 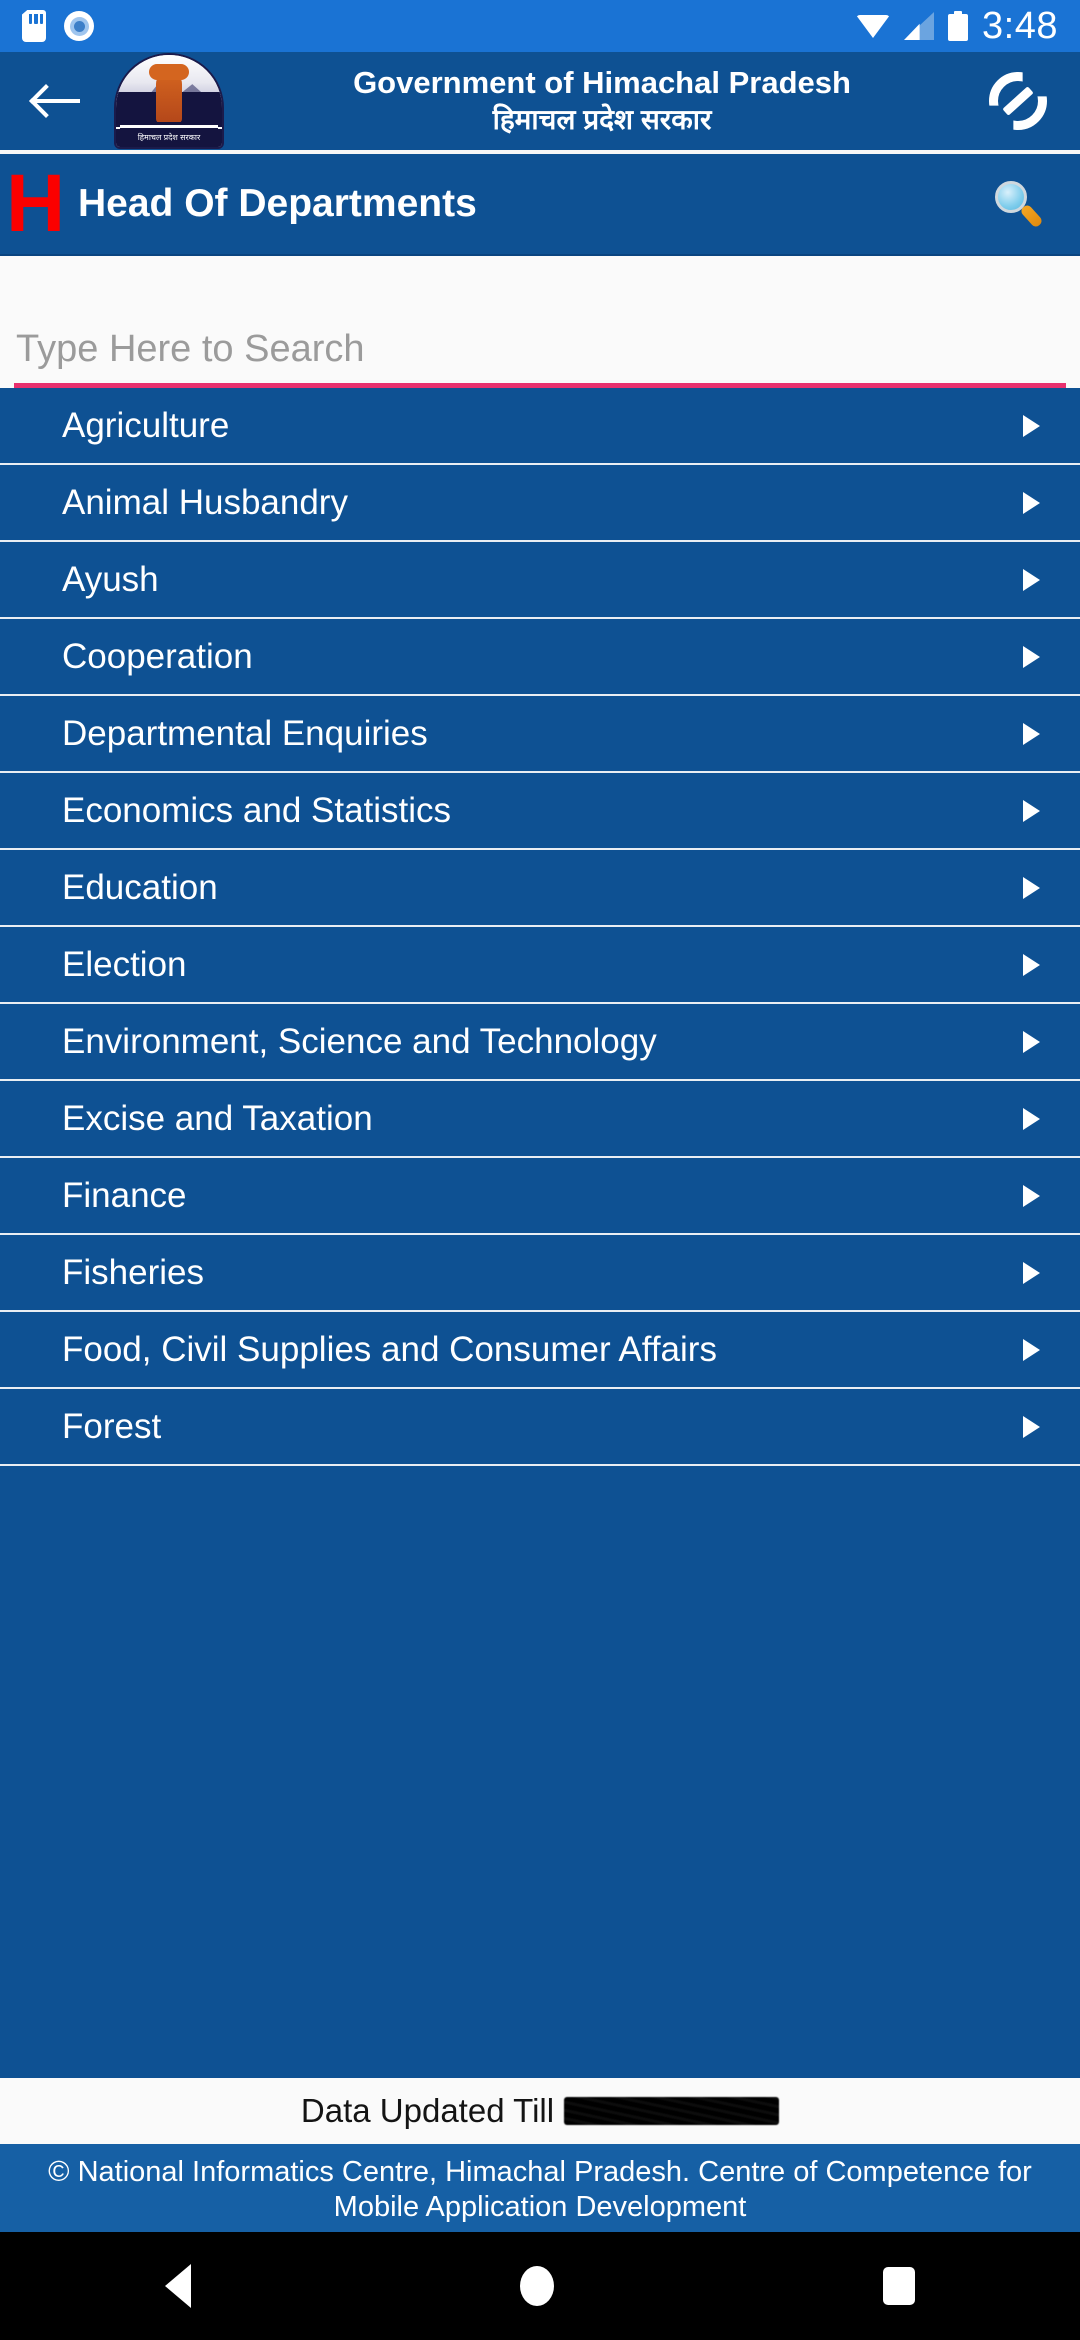 What do you see at coordinates (602, 82) in the screenshot?
I see `government-title-english: Government of Himachal Pradesh` at bounding box center [602, 82].